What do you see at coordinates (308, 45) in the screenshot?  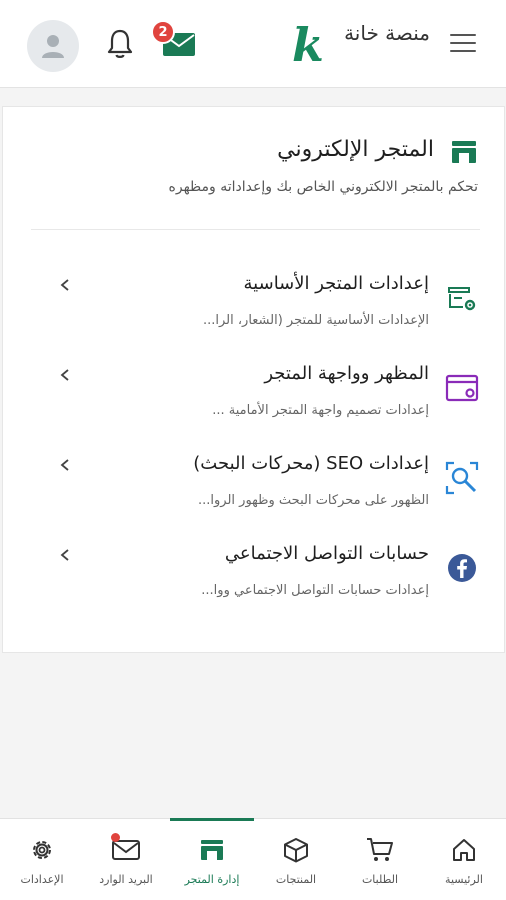 I see `logo-letter: k` at bounding box center [308, 45].